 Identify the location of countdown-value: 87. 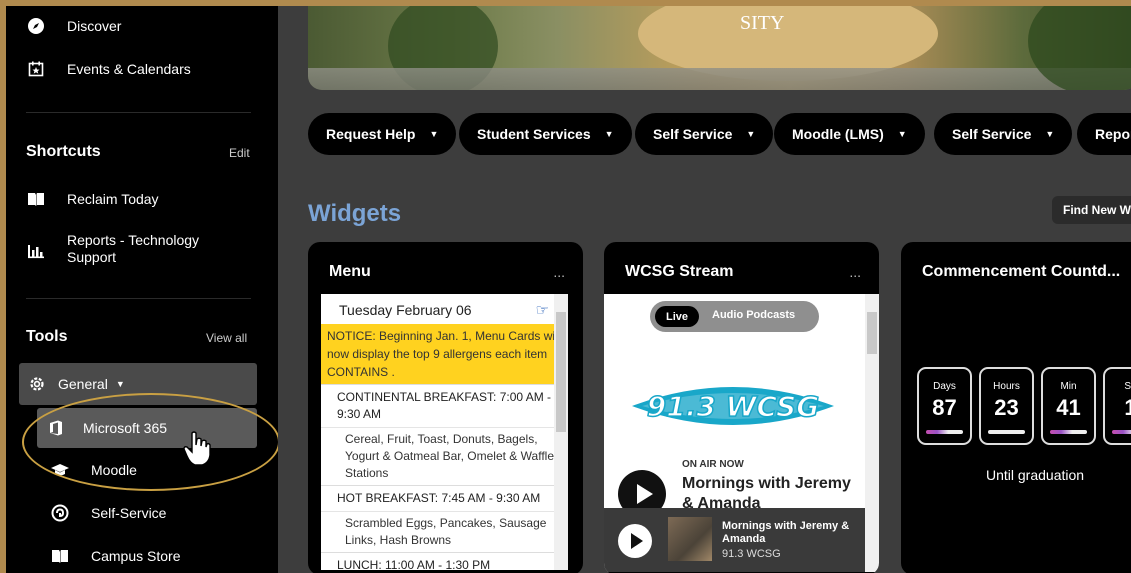
(944, 407).